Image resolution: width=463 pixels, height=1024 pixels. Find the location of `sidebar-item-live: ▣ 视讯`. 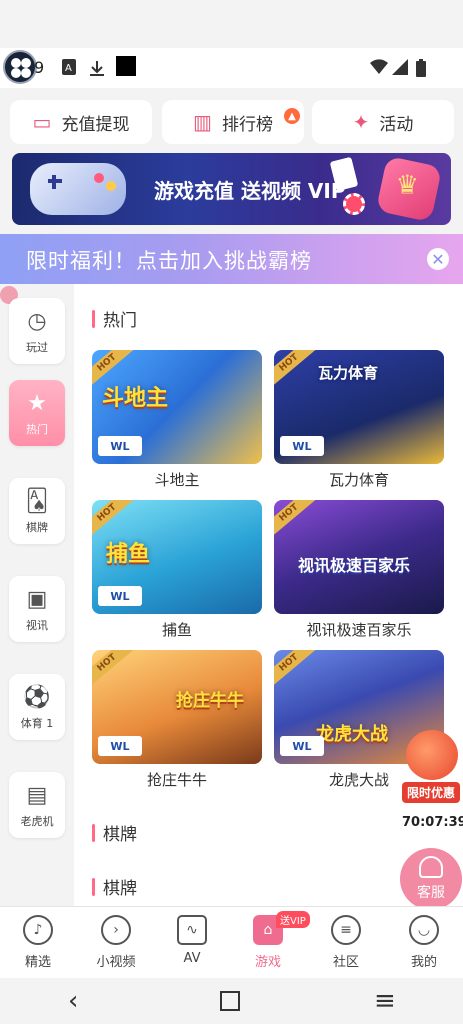

sidebar-item-live: ▣ 视讯 is located at coordinates (37, 609).